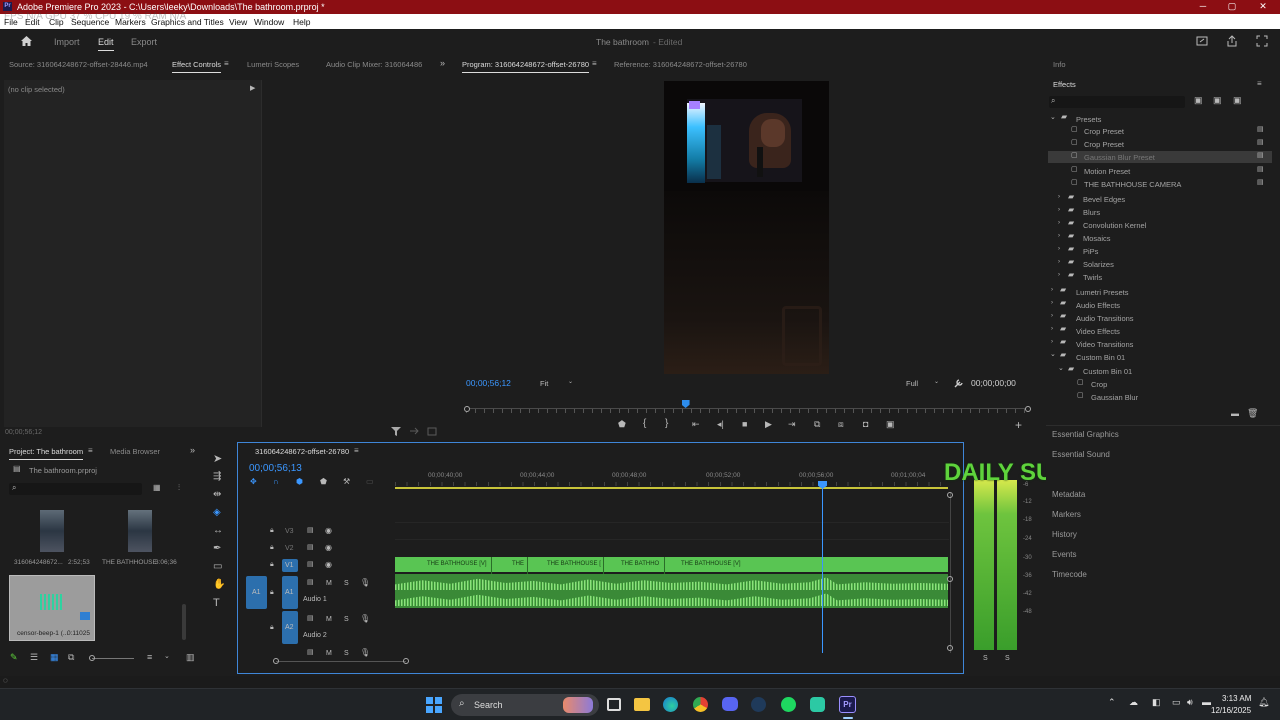 Image resolution: width=1280 pixels, height=720 pixels. Describe the element at coordinates (1104, 344) in the screenshot. I see `effects-folder: Video Transitions` at that location.